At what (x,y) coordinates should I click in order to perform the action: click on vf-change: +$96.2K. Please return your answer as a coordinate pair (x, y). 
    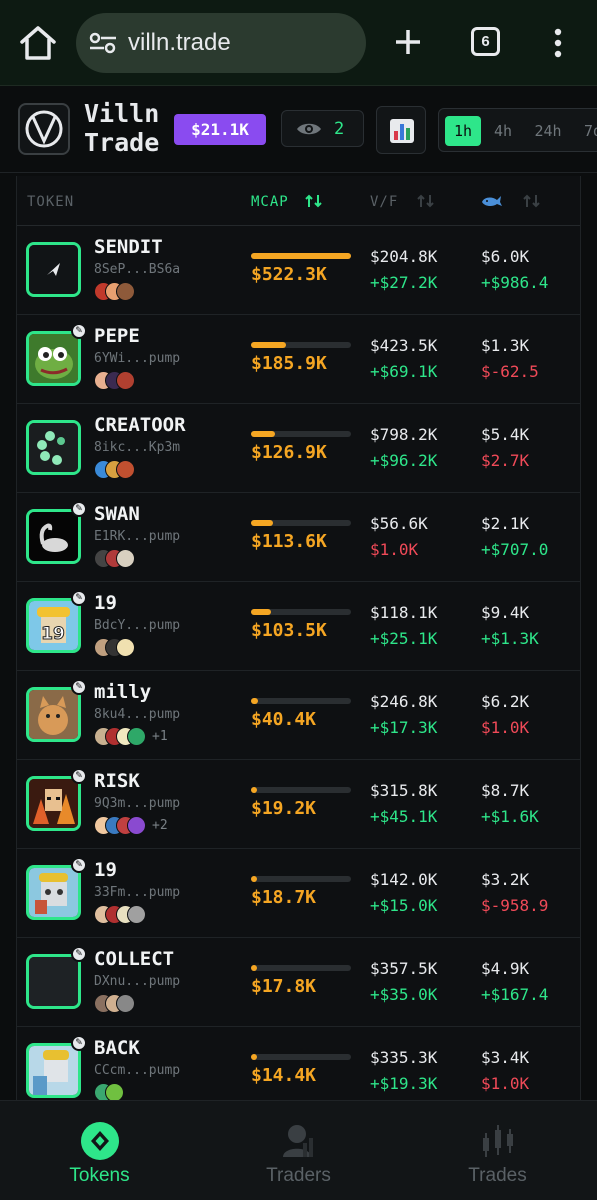
    Looking at the image, I should click on (404, 460).